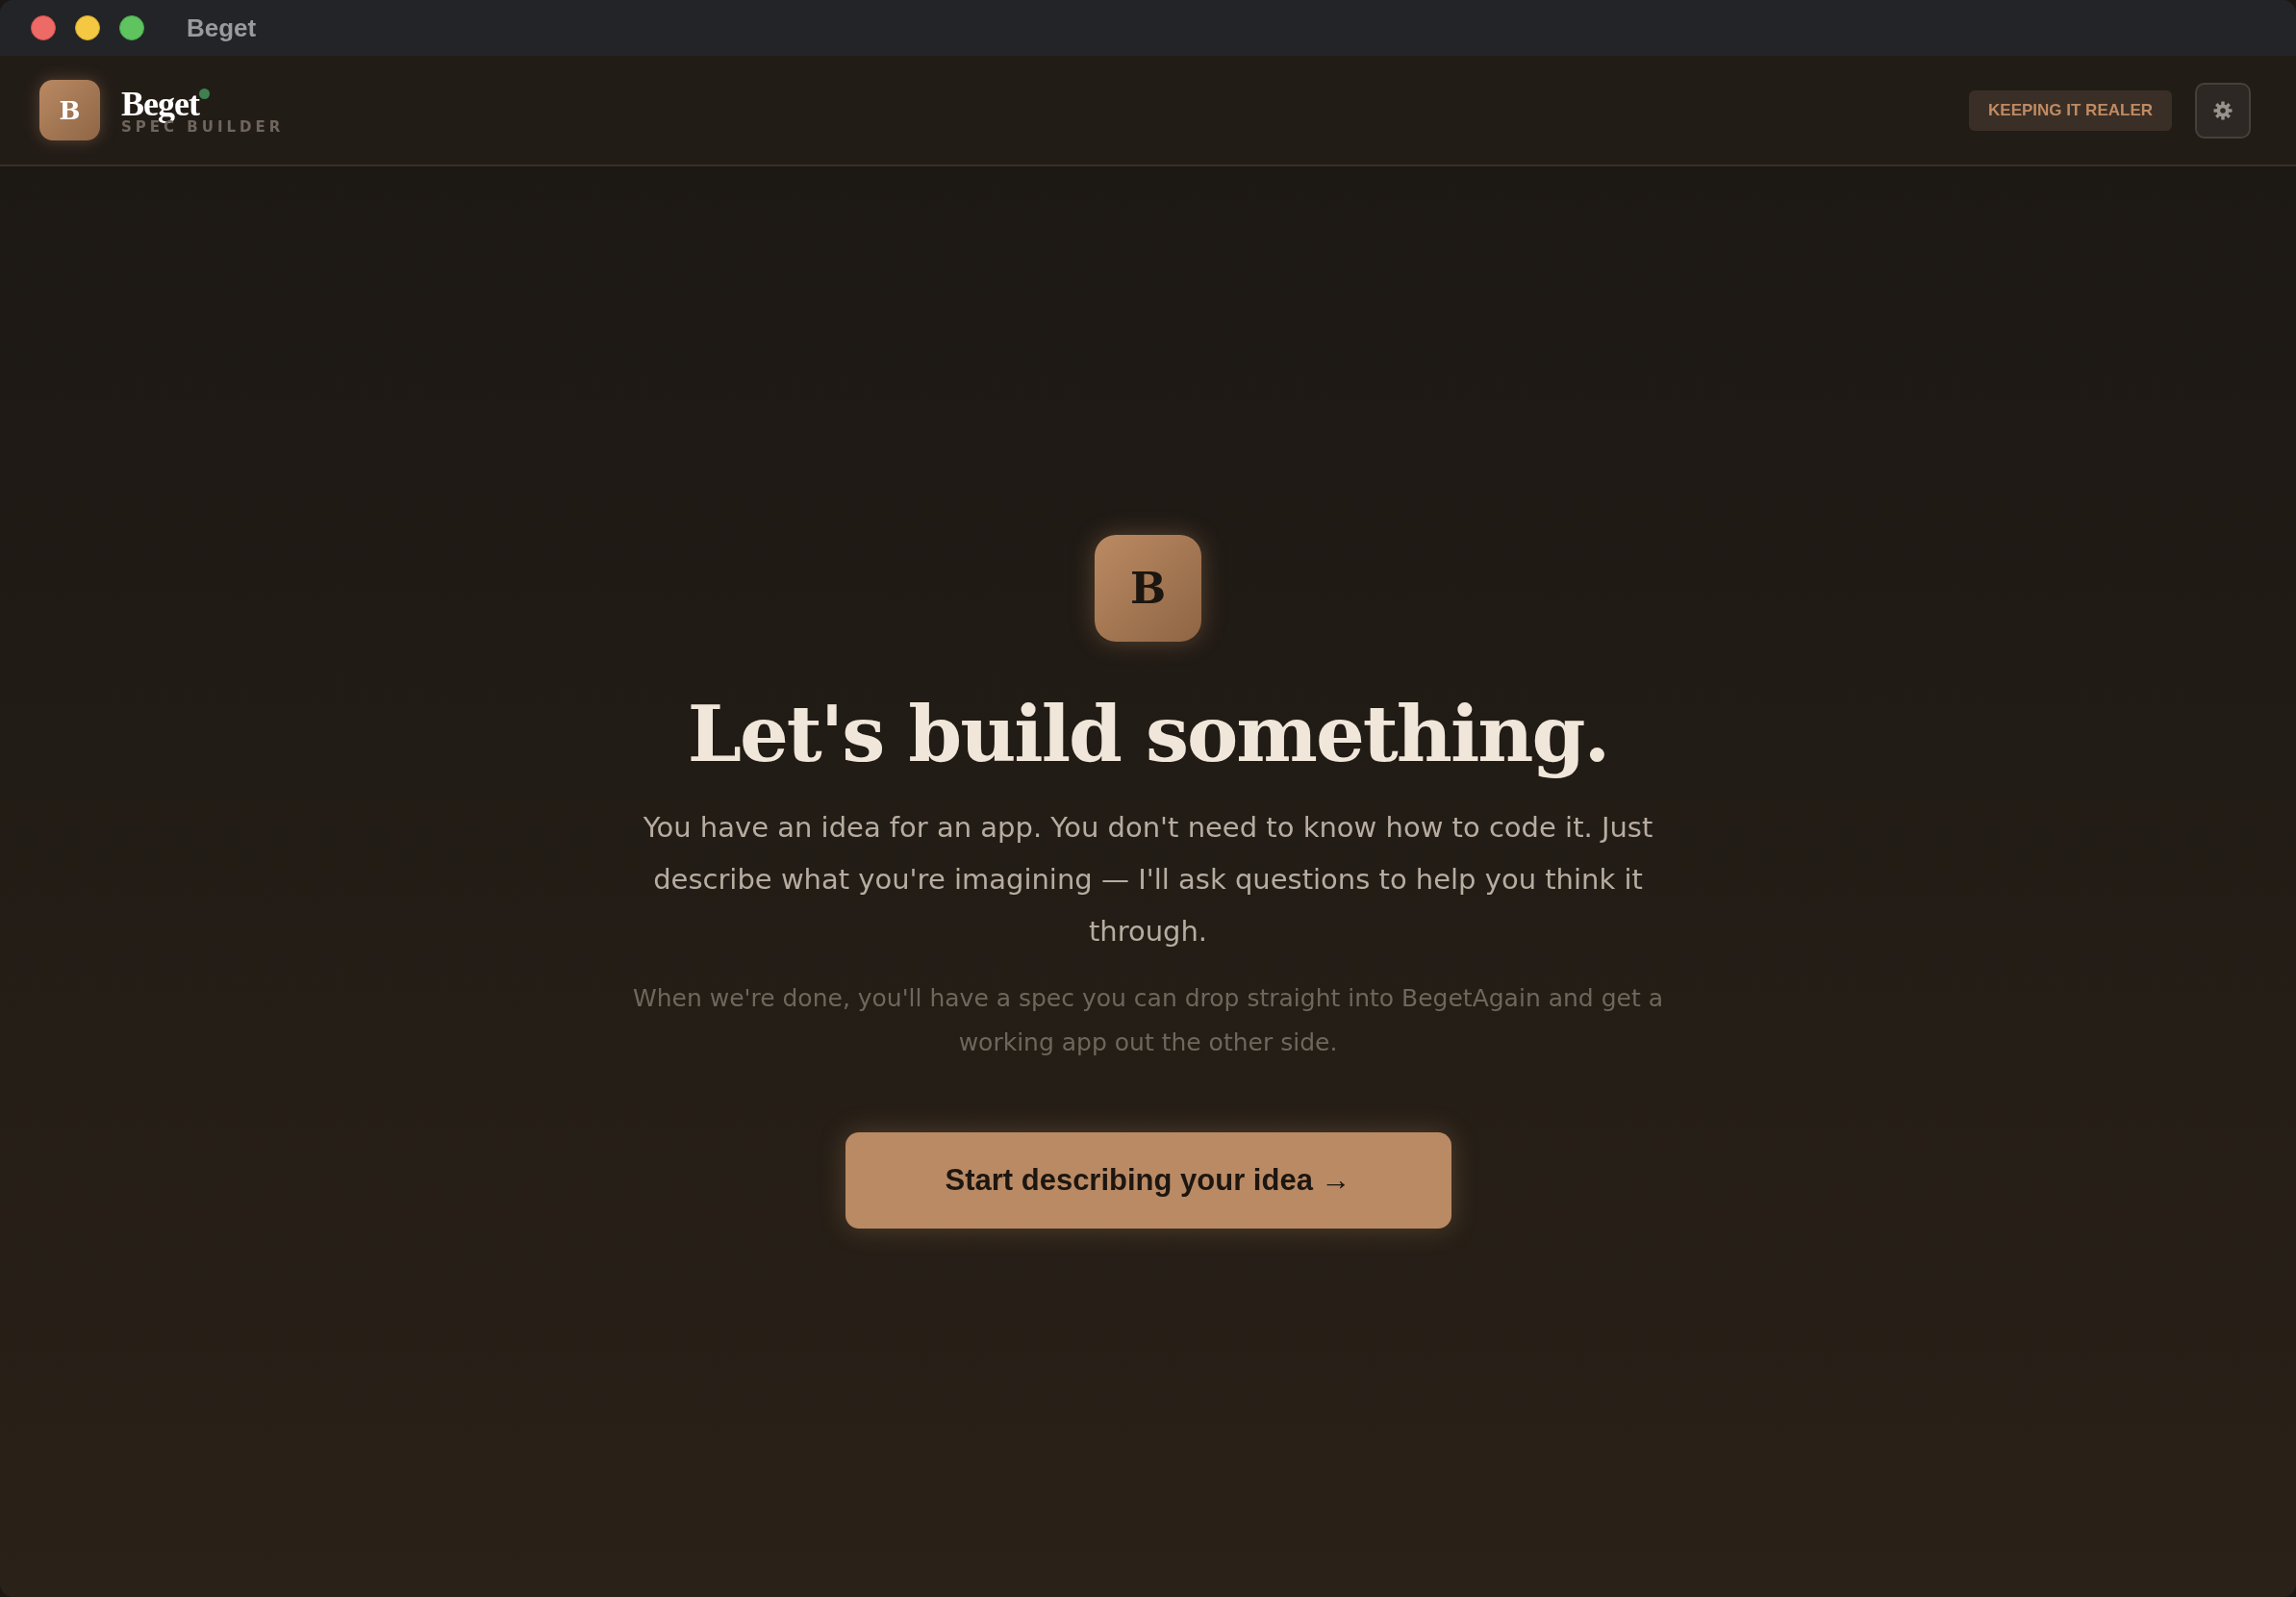  I want to click on status-dot, so click(204, 93).